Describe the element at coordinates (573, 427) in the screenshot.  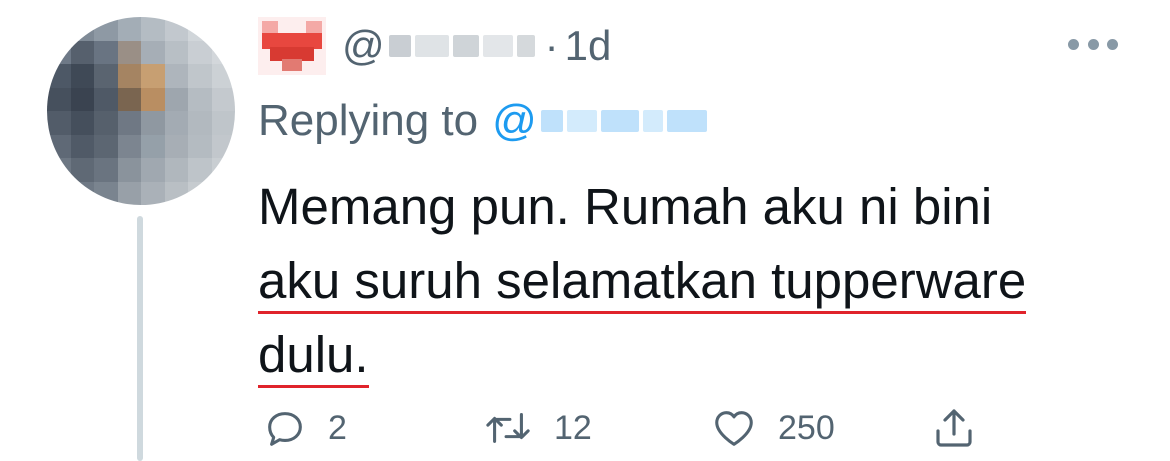
I see `retweet-count: 12` at that location.